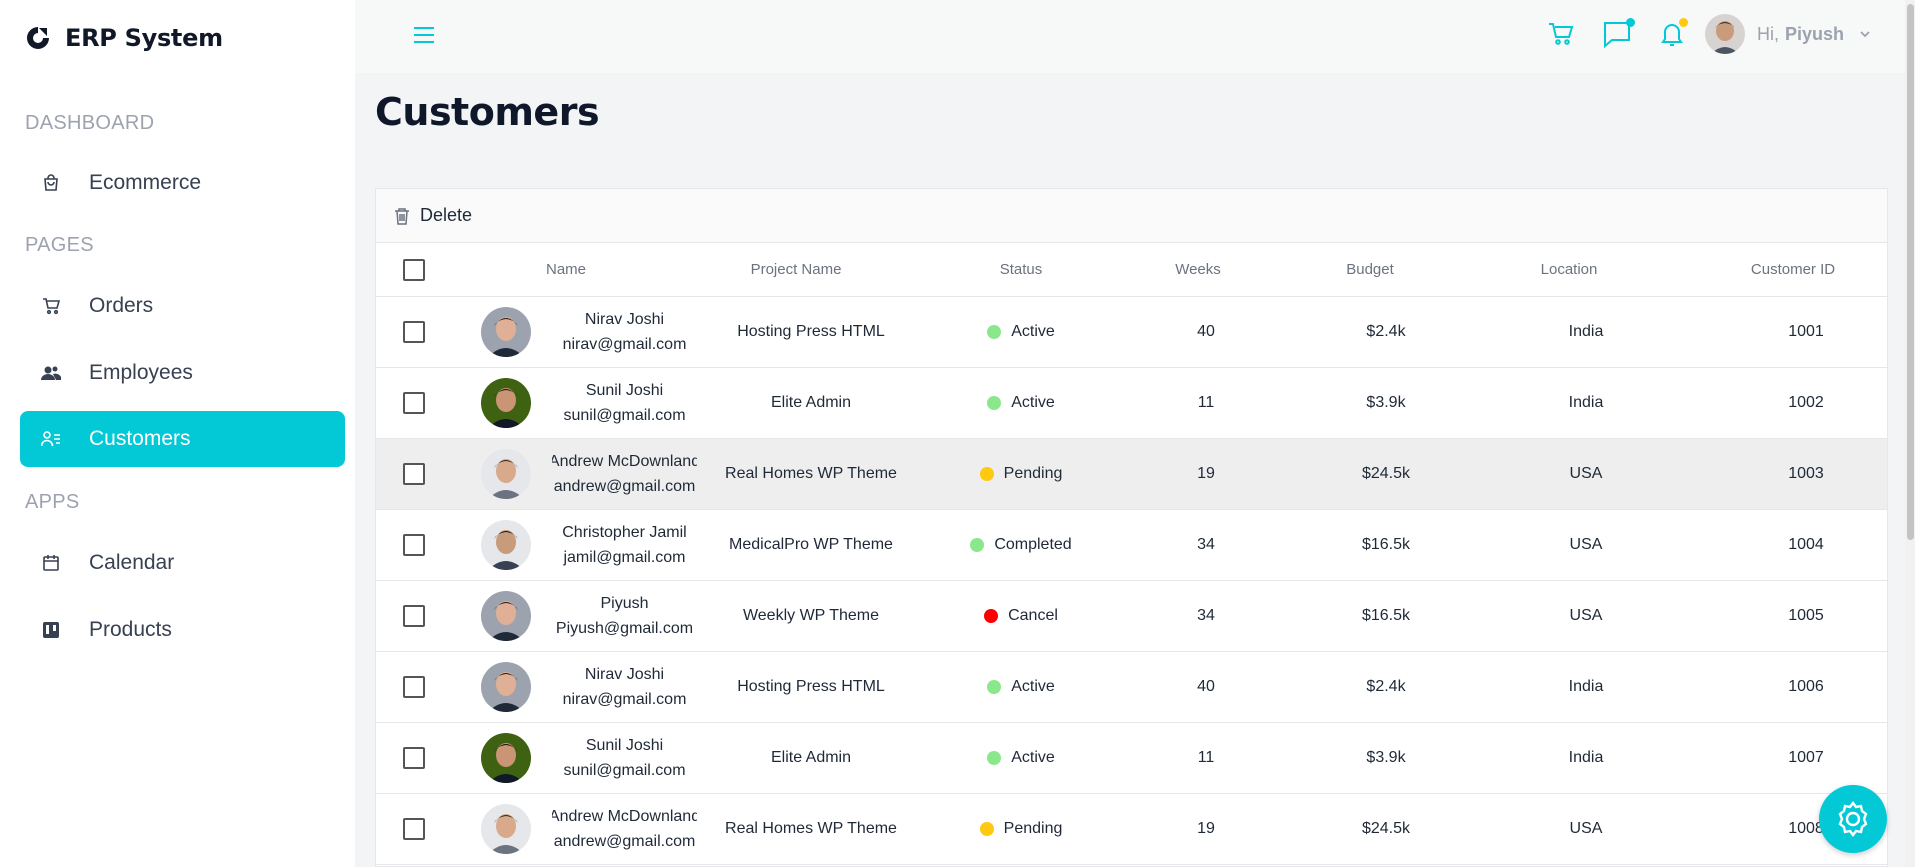 The image size is (1915, 867). I want to click on weeks-value: 11, so click(1206, 757).